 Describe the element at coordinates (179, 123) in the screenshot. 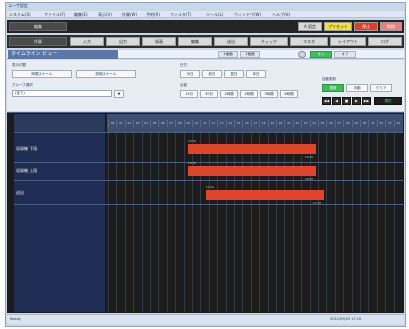

I see `time-tick: 08` at that location.